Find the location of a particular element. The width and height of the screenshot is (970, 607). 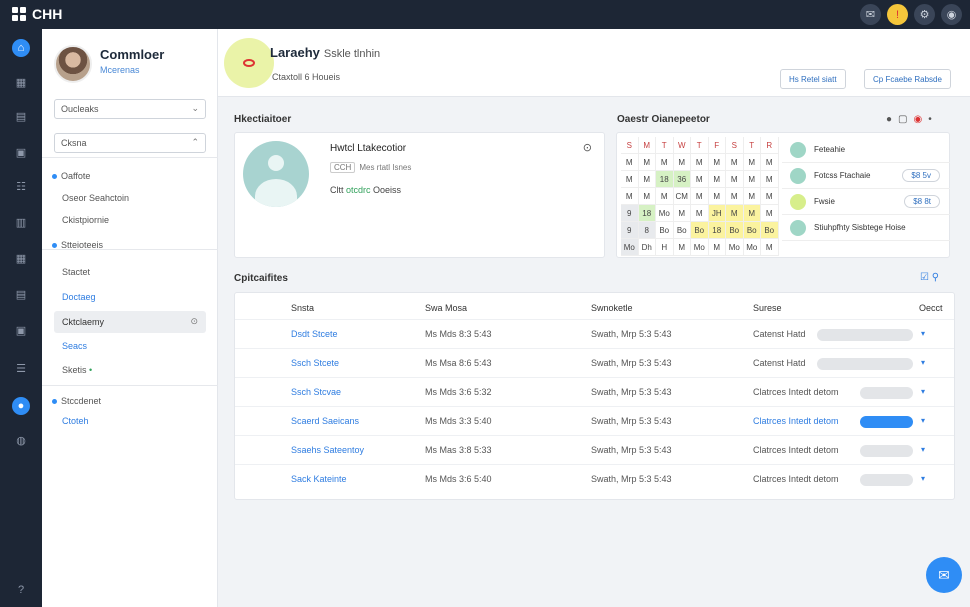

table-cell-name: Ssch Stcvae is located at coordinates (316, 392).